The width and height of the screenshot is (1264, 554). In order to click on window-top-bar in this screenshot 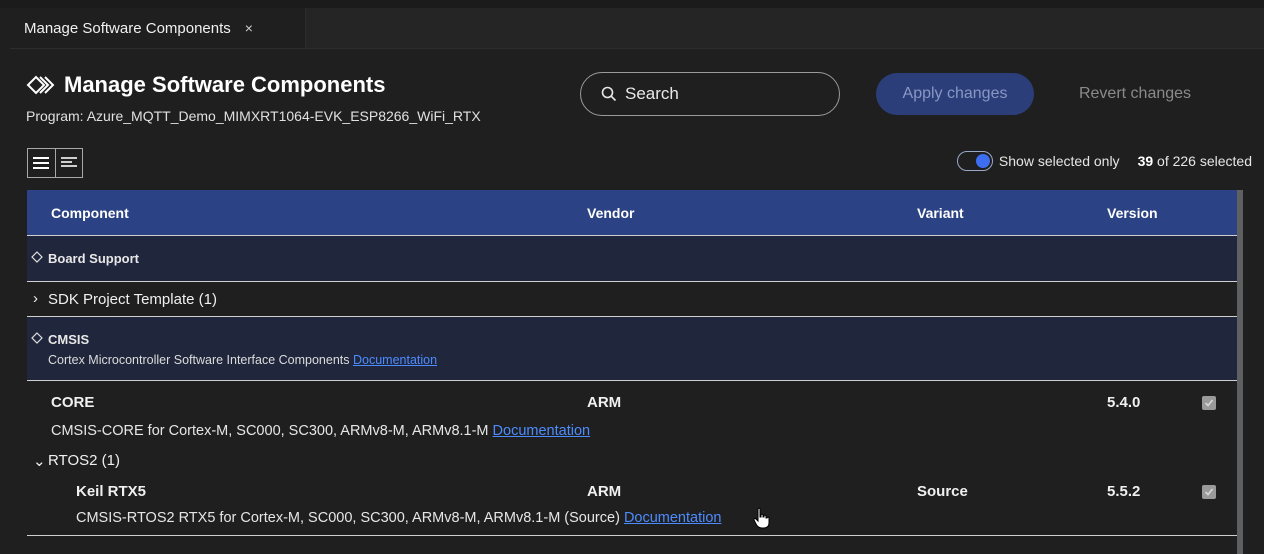, I will do `click(632, 4)`.